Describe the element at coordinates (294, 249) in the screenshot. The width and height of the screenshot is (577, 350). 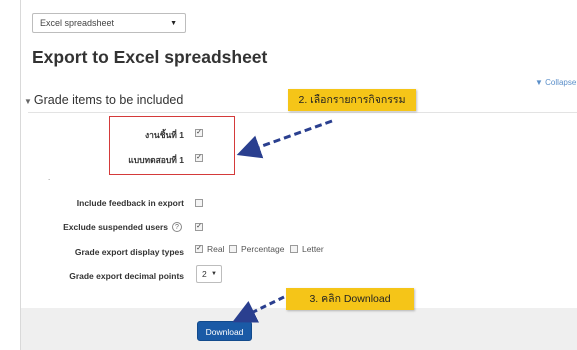
I see `display-type-letter-checkbox` at that location.